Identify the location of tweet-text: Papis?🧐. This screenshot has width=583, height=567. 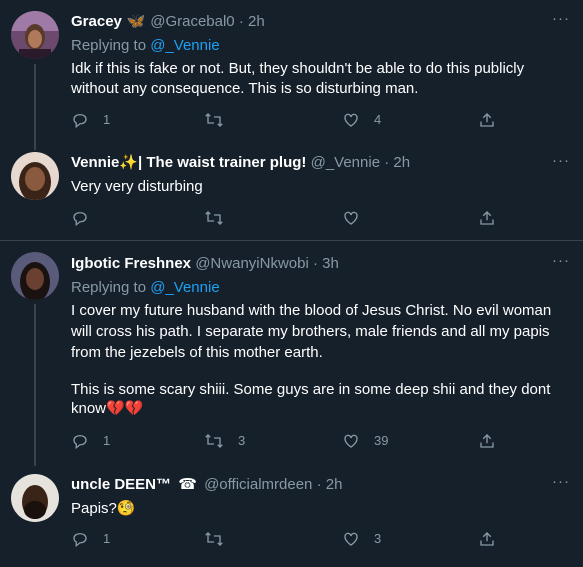
(103, 508).